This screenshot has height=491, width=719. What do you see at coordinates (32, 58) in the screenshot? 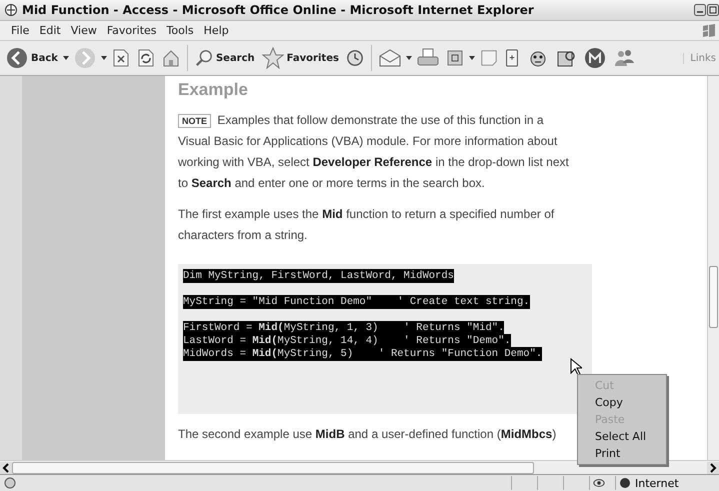
I see `back-button: Back` at bounding box center [32, 58].